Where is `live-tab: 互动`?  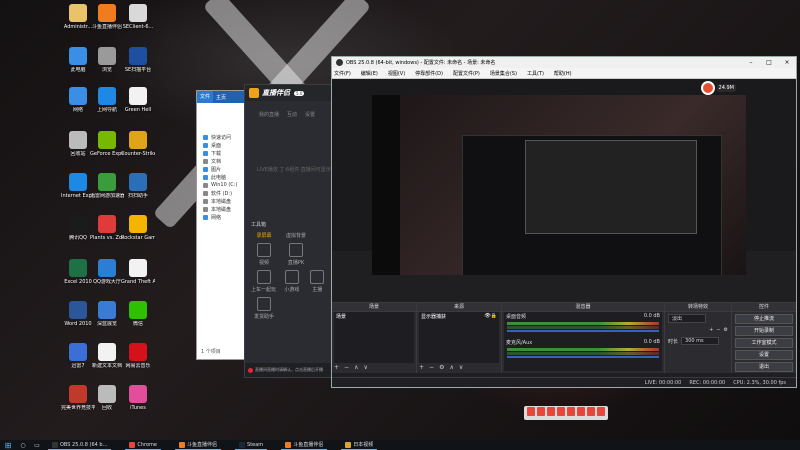
live-tab: 互动 is located at coordinates (292, 114).